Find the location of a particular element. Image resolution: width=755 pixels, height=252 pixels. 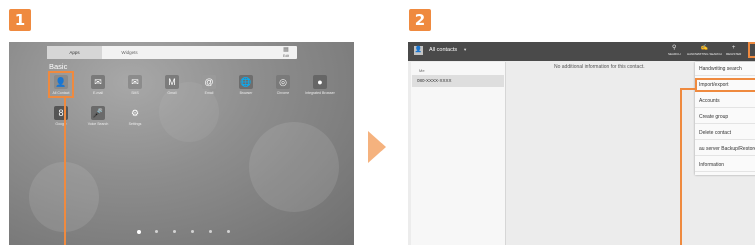

google-icon: 8 is located at coordinates (61, 113).